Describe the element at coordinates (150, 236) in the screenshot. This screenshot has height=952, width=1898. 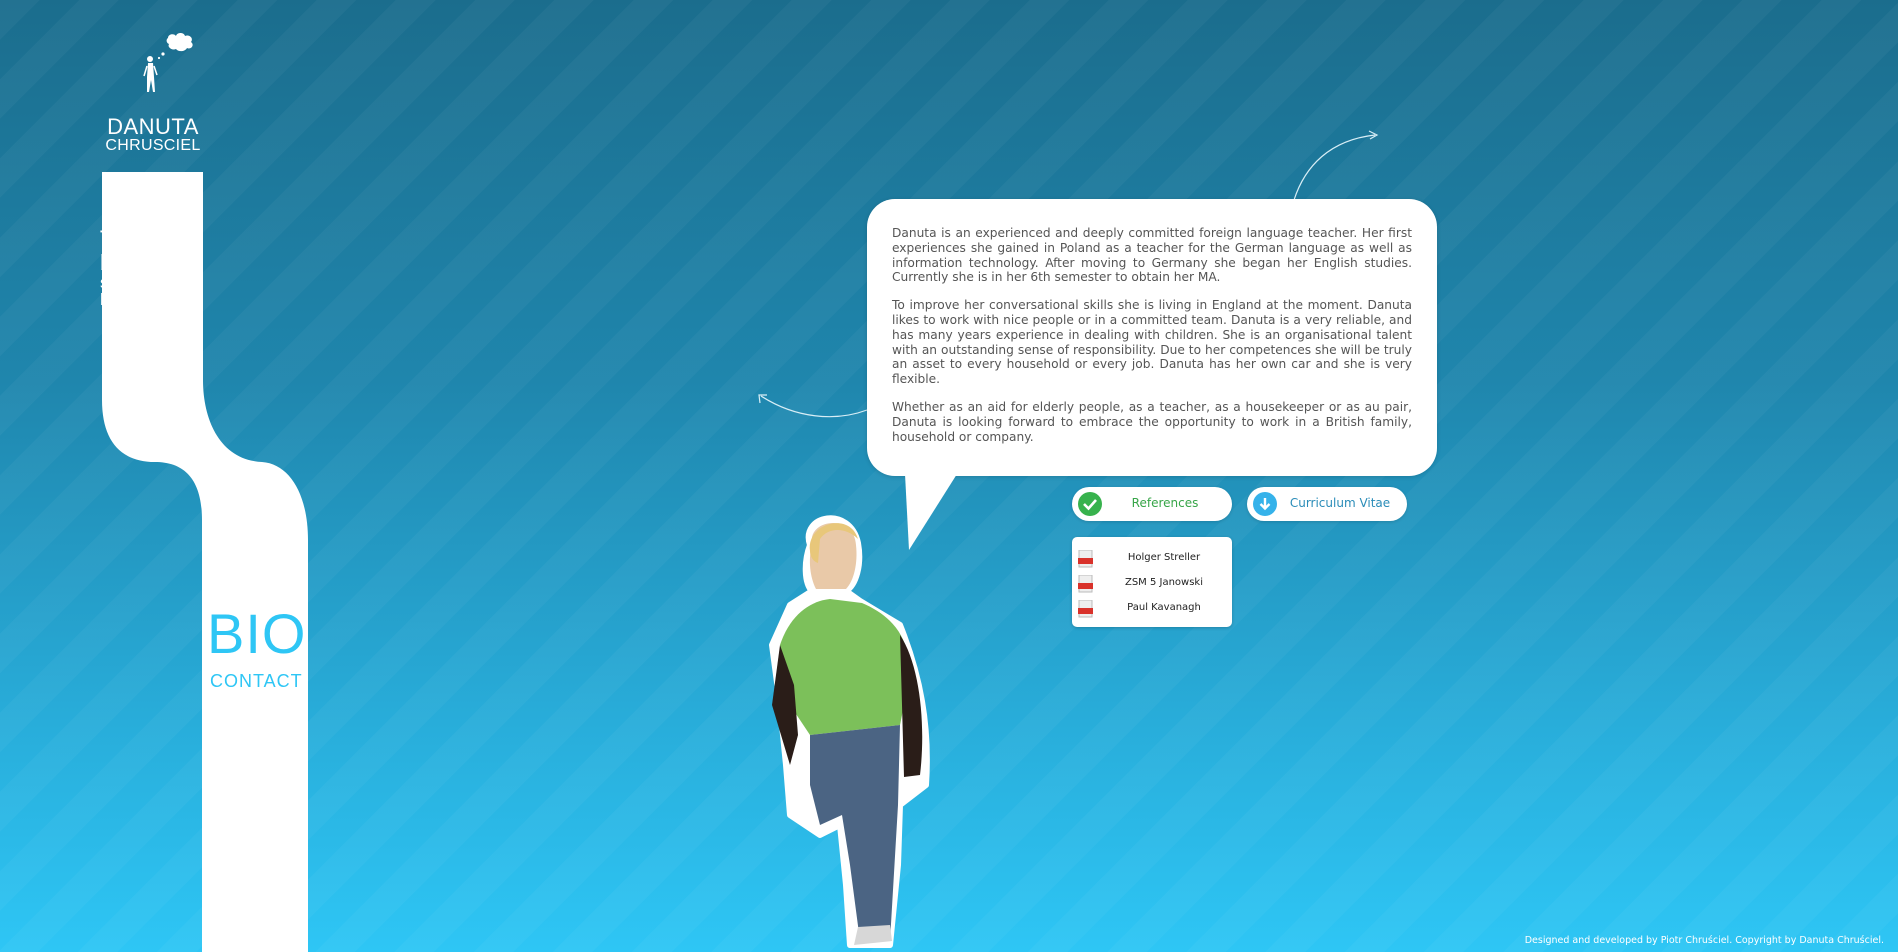
I see `role-teacher: teacher` at that location.